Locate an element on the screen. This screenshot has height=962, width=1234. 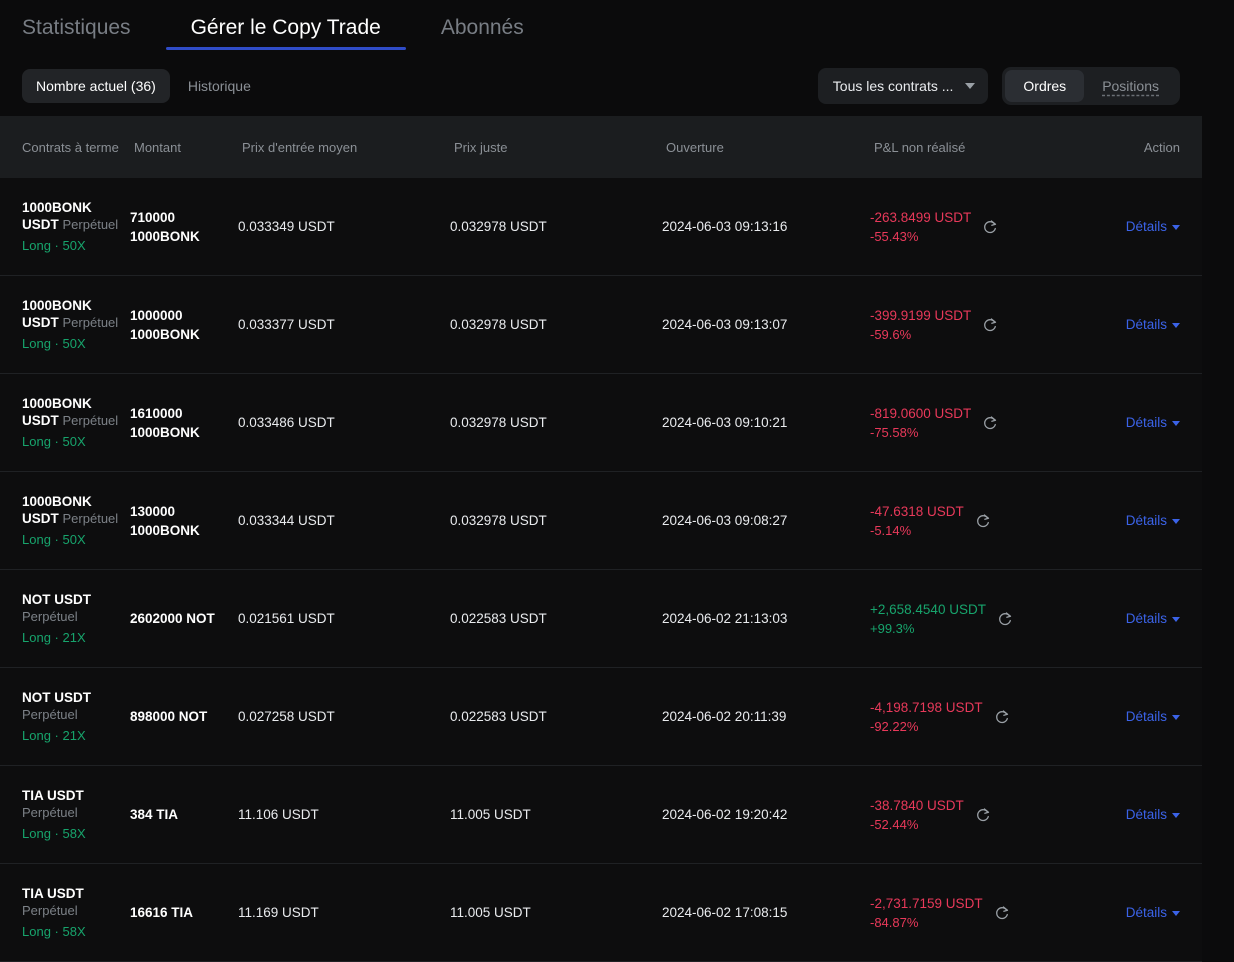
segment-history: Historique is located at coordinates (219, 86).